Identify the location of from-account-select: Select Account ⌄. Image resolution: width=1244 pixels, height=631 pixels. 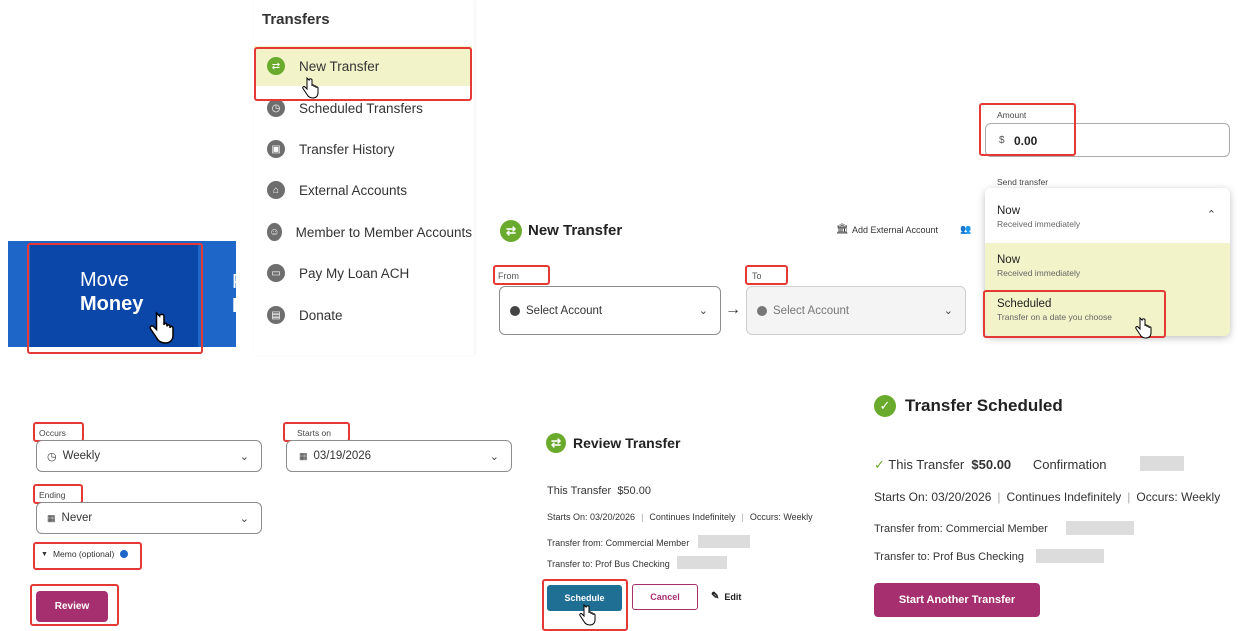
(610, 310).